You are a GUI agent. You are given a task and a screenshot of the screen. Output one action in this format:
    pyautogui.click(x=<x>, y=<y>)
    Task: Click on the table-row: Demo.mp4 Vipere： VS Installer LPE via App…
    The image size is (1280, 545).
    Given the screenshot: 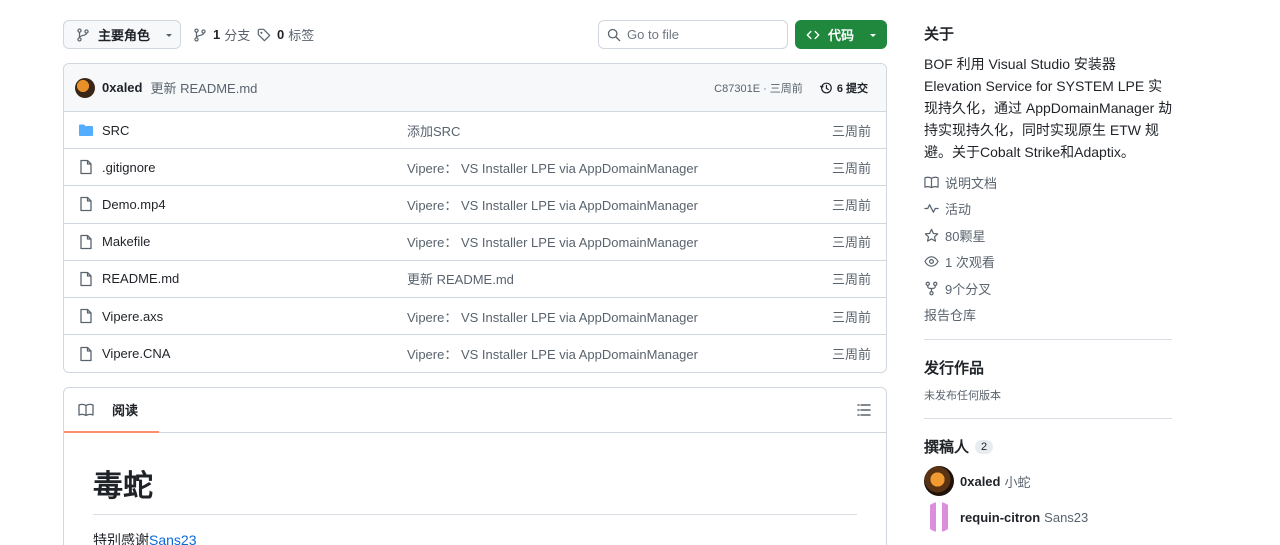 What is the action you would take?
    pyautogui.click(x=475, y=205)
    